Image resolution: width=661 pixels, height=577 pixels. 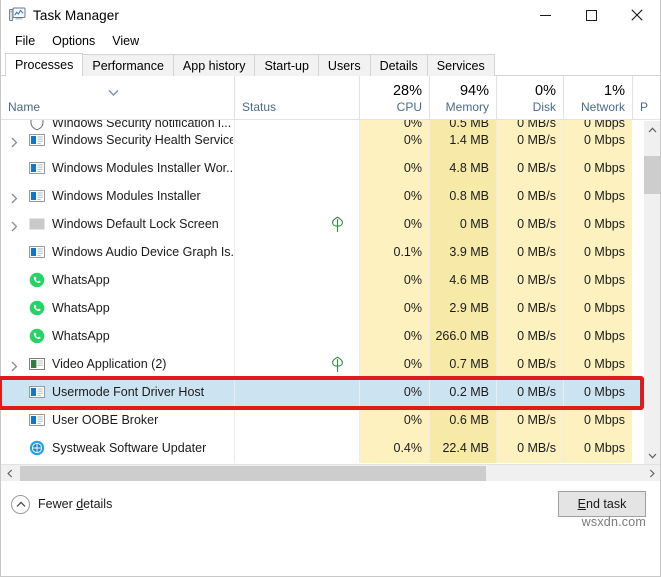 I want to click on tab-users: Users, so click(x=344, y=65).